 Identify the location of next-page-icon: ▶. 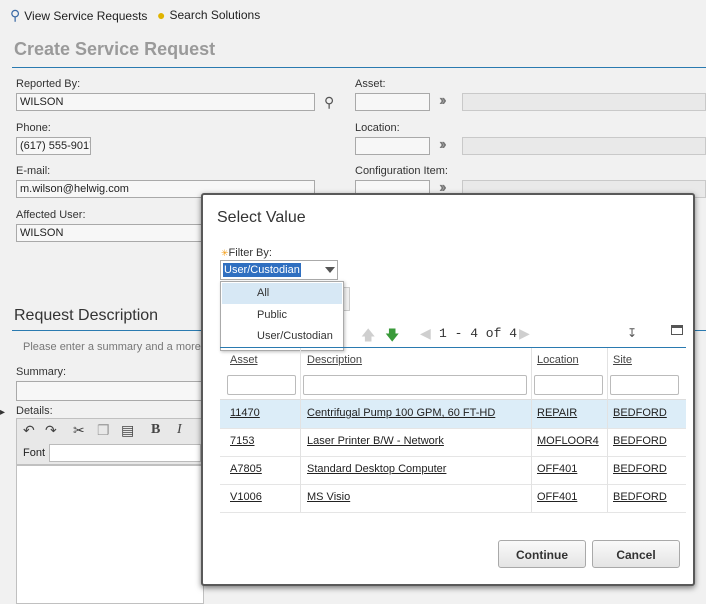
(524, 333).